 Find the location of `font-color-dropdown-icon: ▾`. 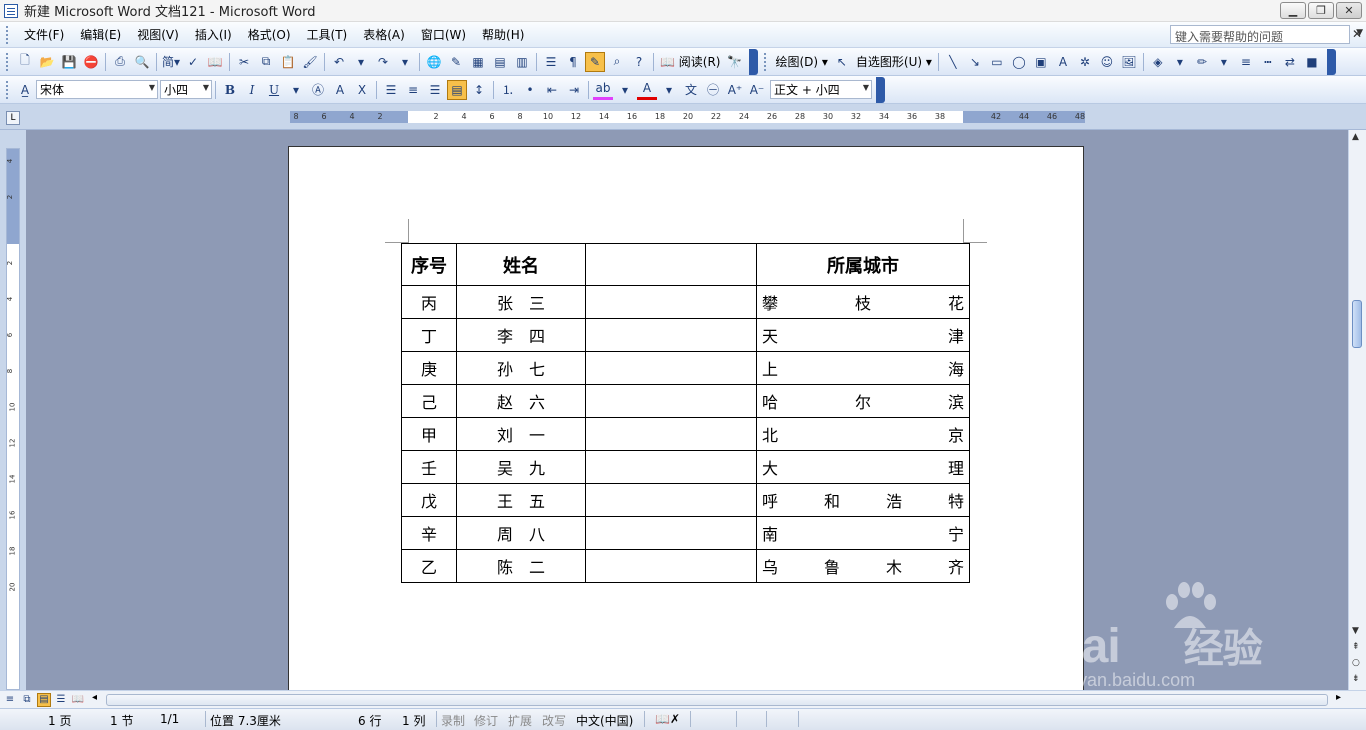

font-color-dropdown-icon: ▾ is located at coordinates (669, 90).